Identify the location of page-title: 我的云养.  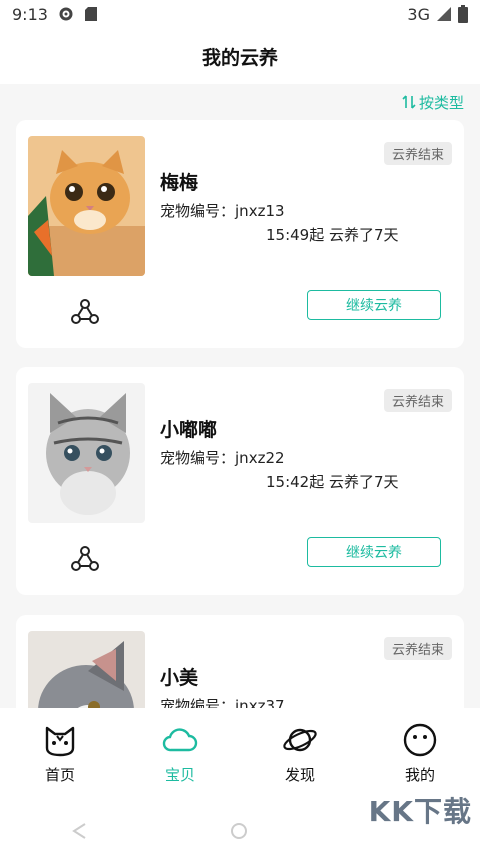
(239, 57).